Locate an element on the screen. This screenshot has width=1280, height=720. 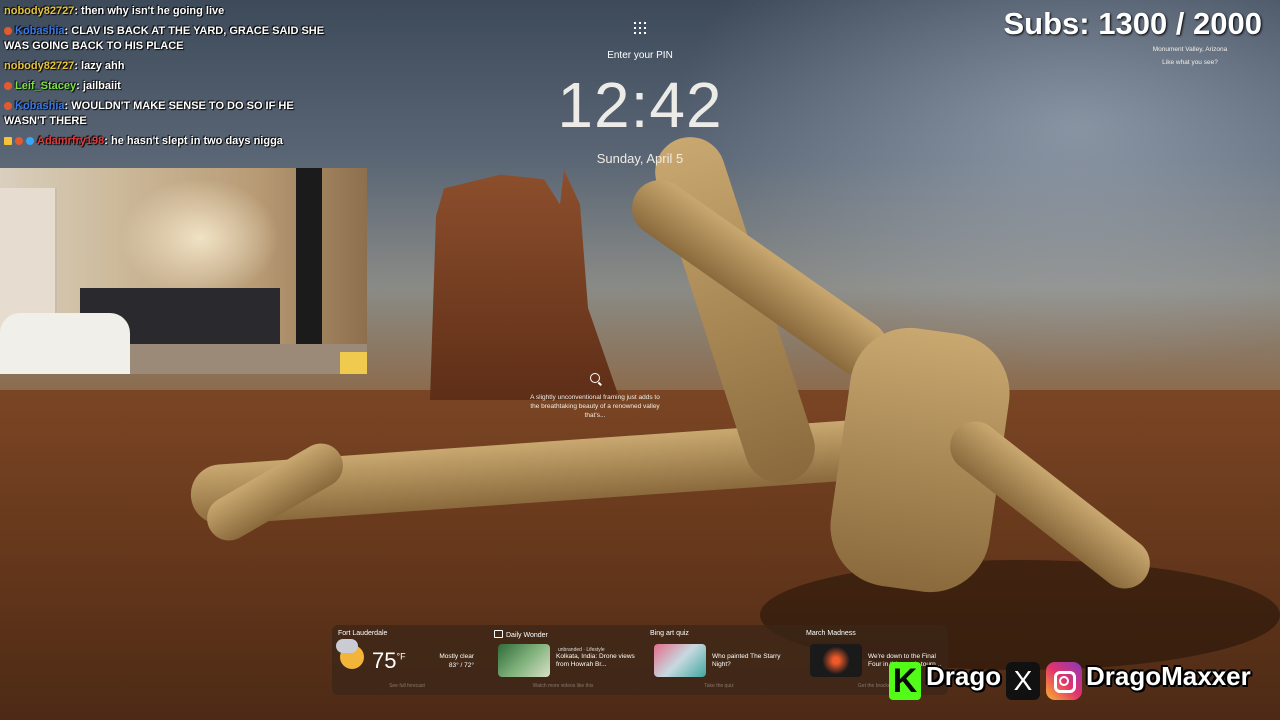
widget-footer: See full forecast is located at coordinates (407, 686).